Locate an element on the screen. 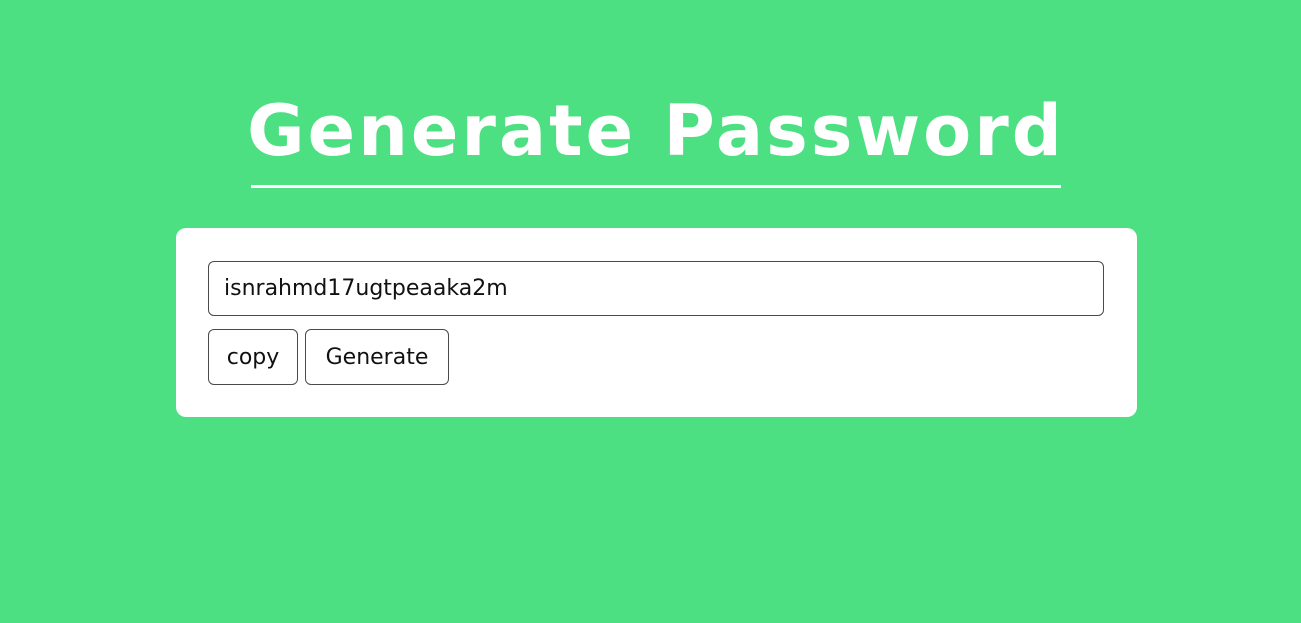 Image resolution: width=1301 pixels, height=623 pixels. generate-button: Generate is located at coordinates (377, 357).